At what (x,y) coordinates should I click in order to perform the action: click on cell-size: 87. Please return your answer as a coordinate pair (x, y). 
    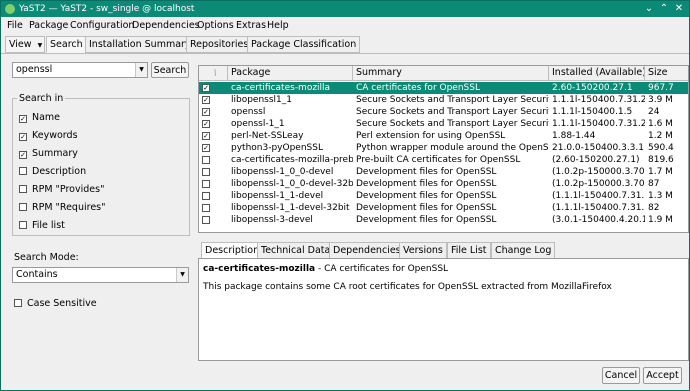
    Looking at the image, I should click on (654, 184).